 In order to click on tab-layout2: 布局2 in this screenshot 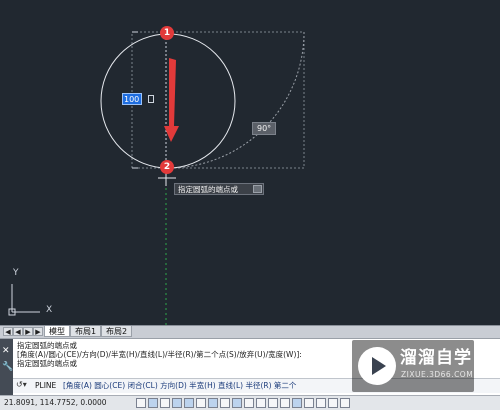, I will do `click(117, 331)`.